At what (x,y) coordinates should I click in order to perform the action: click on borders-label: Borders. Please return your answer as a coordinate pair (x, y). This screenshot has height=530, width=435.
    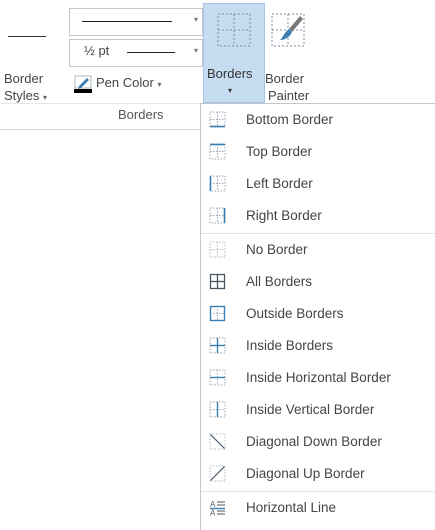
    Looking at the image, I should click on (230, 73).